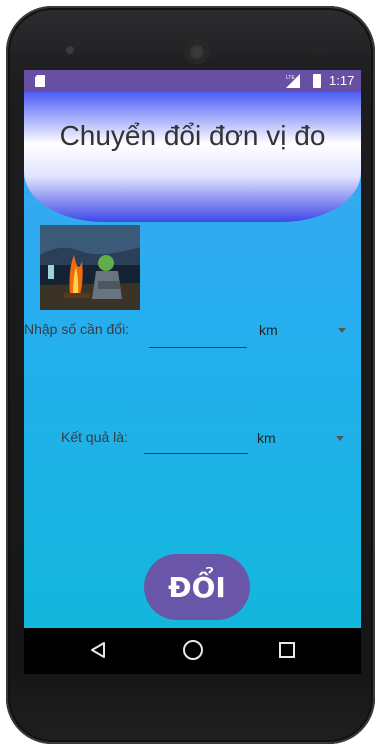  Describe the element at coordinates (319, 50) in the screenshot. I see `proximity-sensor` at that location.